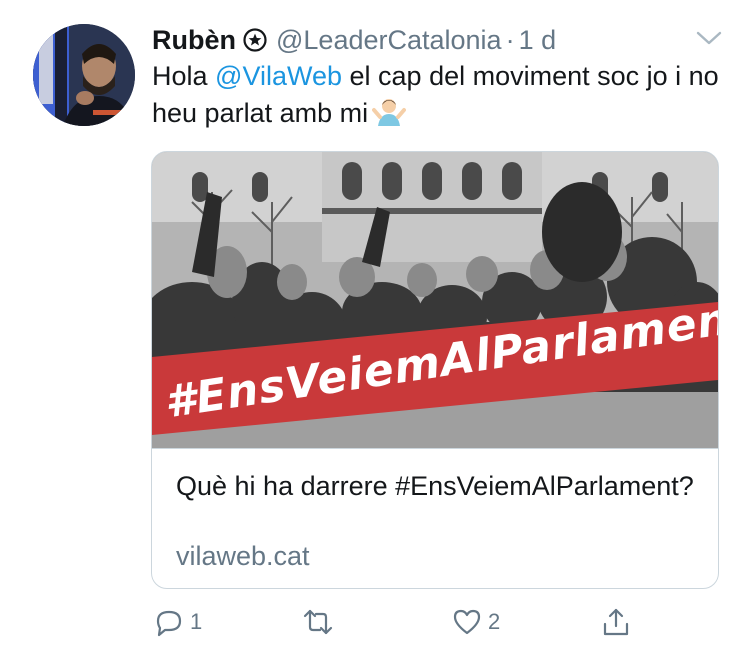 The height and width of the screenshot is (653, 750). I want to click on chevron-down-icon, so click(709, 38).